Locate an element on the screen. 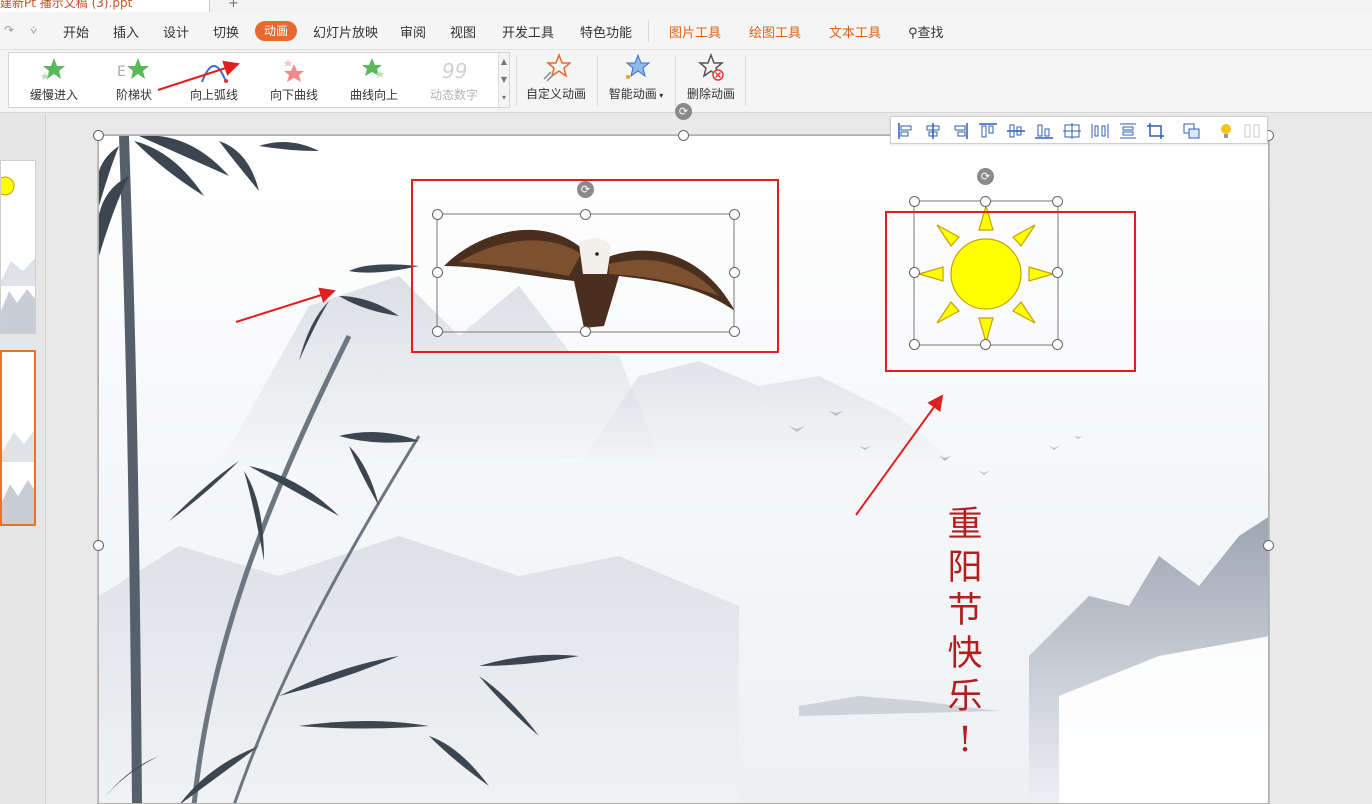 Image resolution: width=1372 pixels, height=804 pixels. custom-animation-icon is located at coordinates (557, 67).